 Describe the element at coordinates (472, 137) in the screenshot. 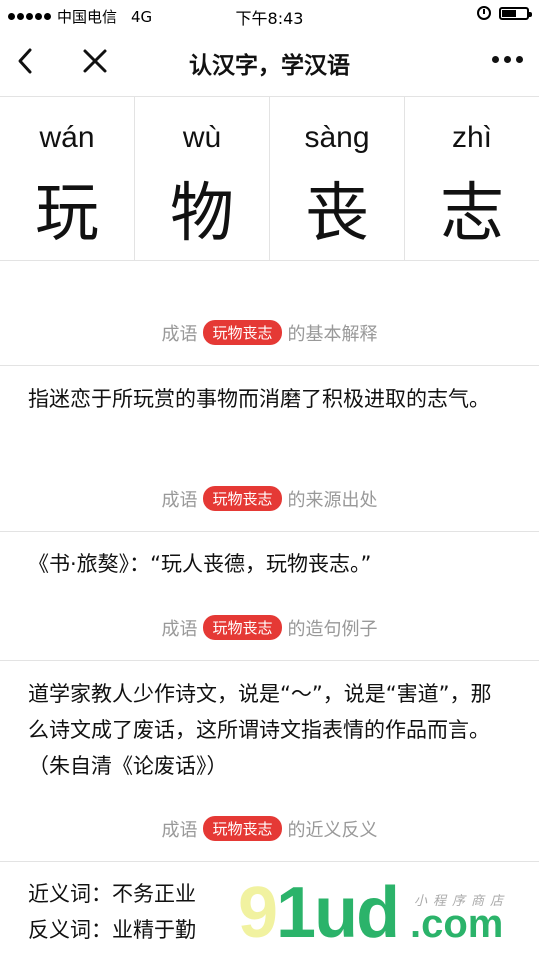

I see `pinyin-label: zhì` at that location.